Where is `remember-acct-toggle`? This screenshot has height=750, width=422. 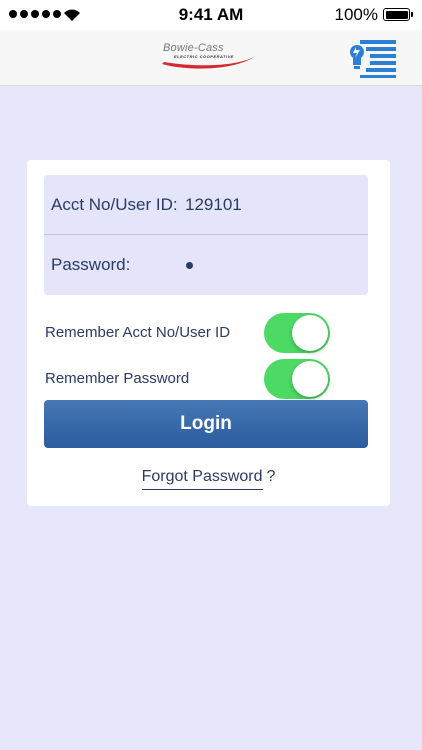
remember-acct-toggle is located at coordinates (297, 333).